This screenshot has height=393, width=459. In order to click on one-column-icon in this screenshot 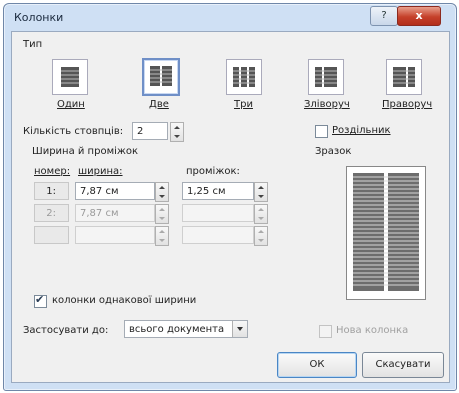, I will do `click(70, 77)`.